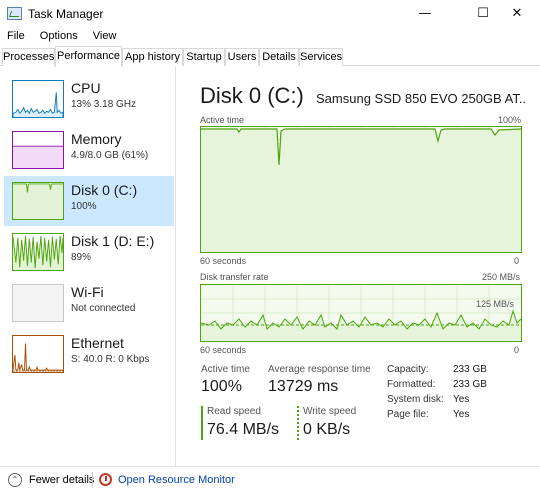  What do you see at coordinates (234, 411) in the screenshot?
I see `read-speed-label: Read speed` at bounding box center [234, 411].